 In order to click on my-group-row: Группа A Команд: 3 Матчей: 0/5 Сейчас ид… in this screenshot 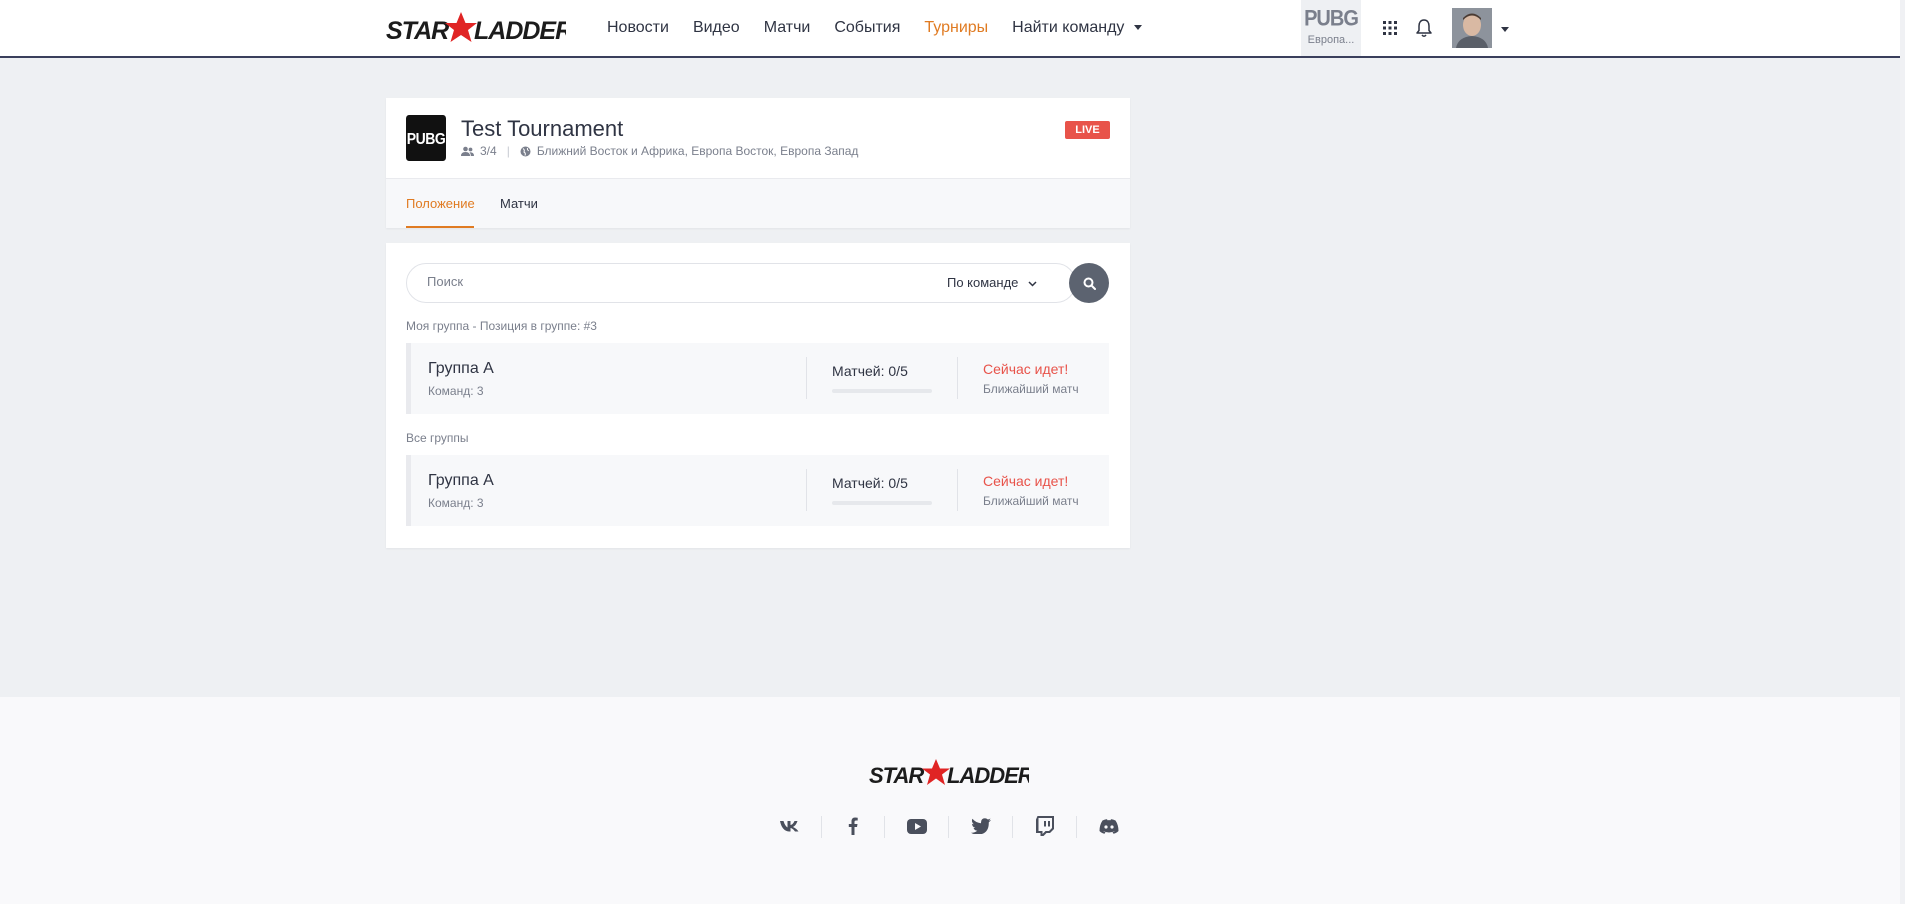, I will do `click(757, 378)`.